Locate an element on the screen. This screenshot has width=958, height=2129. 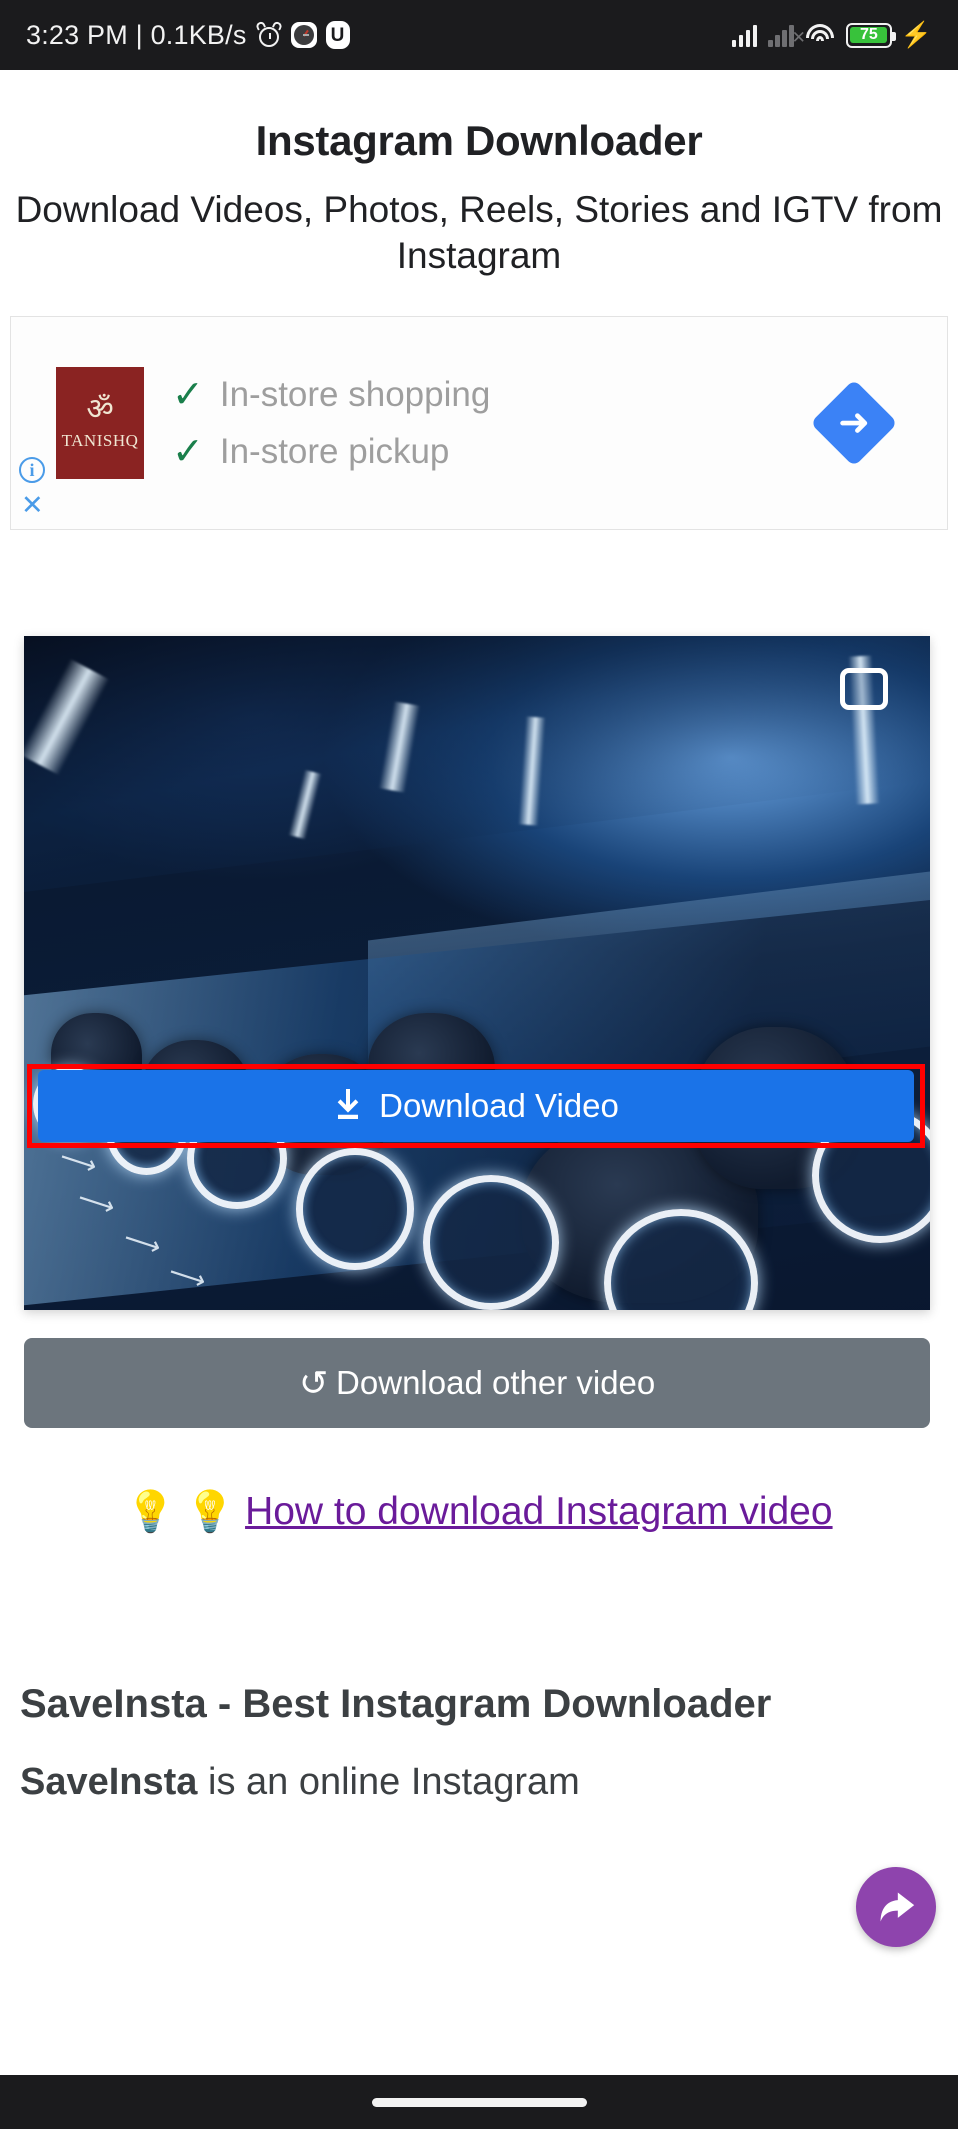
ad-feature-list: ✓ In-store shopping ✓ In-store pickup is located at coordinates (331, 423).